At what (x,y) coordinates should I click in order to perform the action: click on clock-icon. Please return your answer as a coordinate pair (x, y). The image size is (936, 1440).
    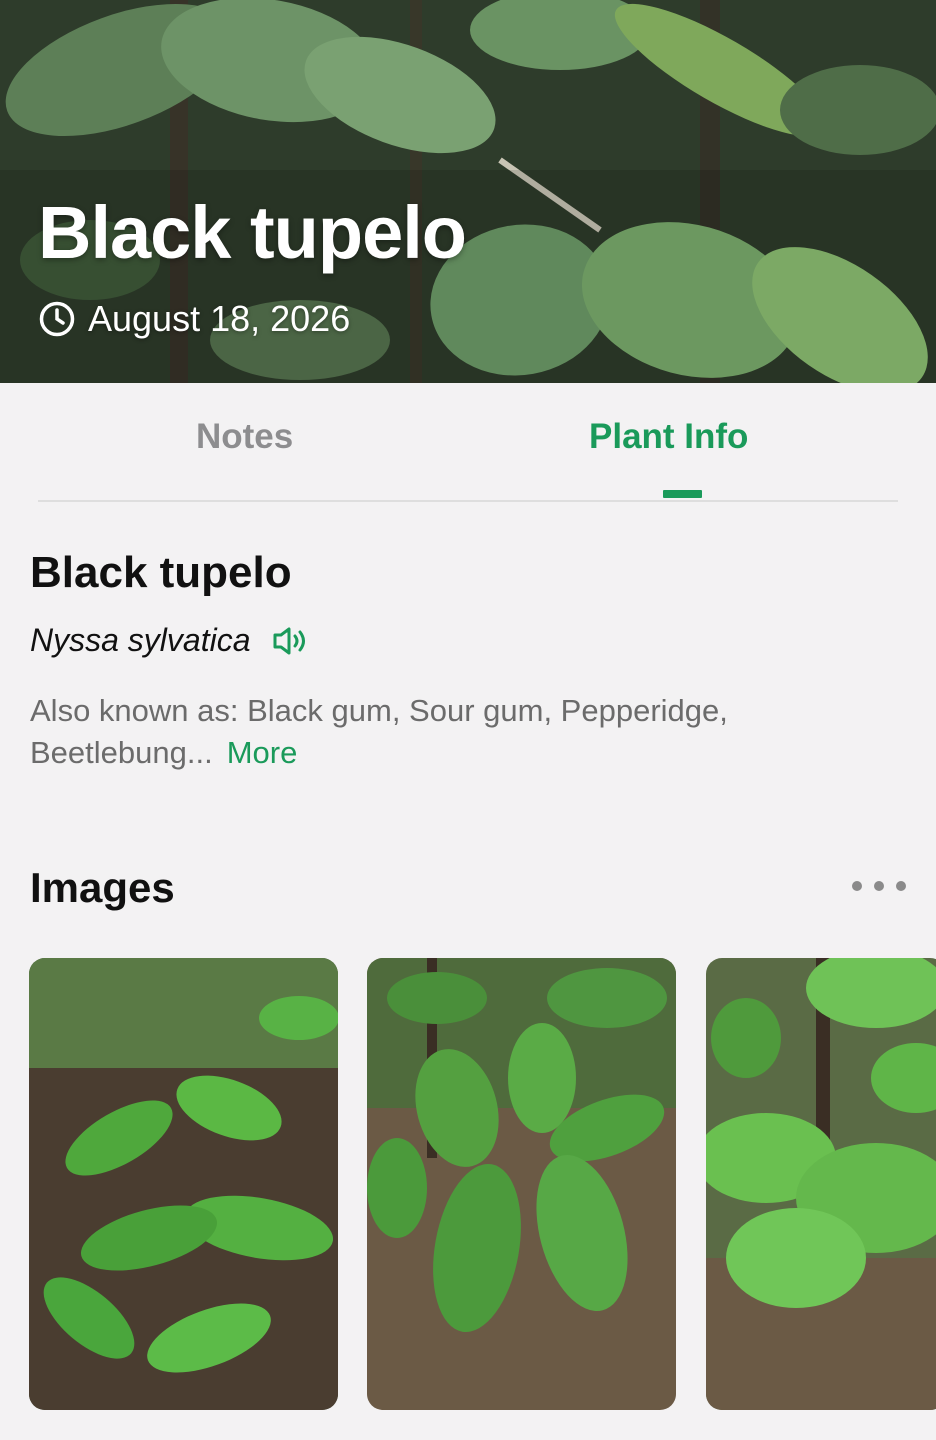
    Looking at the image, I should click on (57, 319).